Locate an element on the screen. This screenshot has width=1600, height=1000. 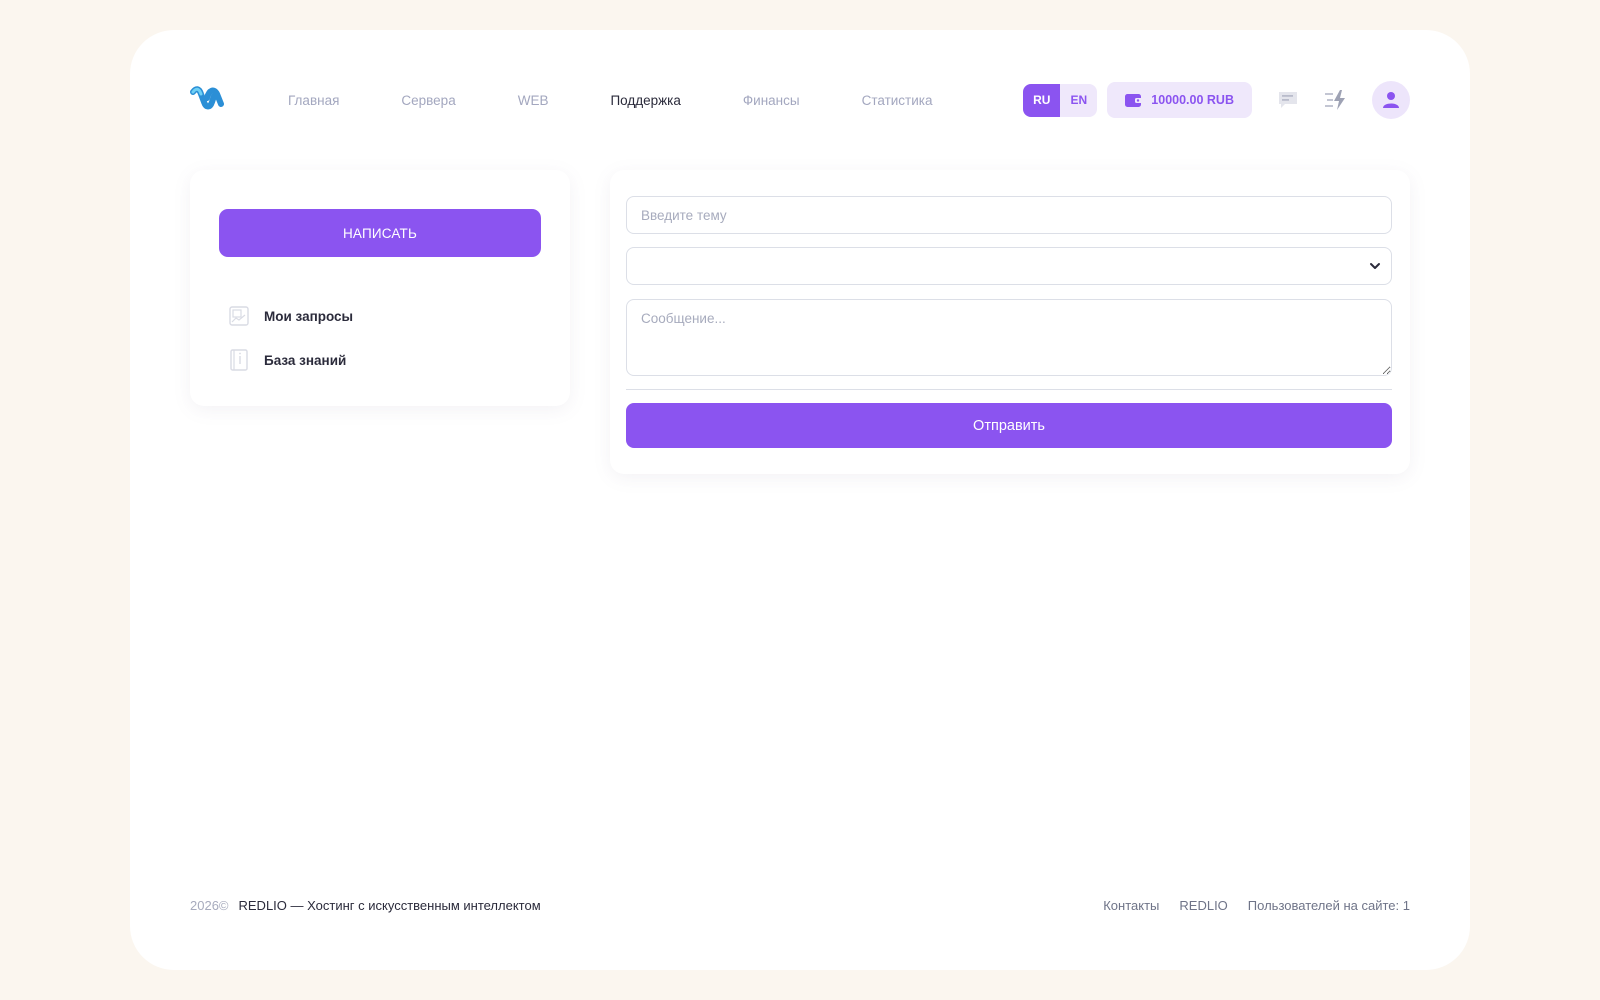
copyright-year: 2026© is located at coordinates (209, 905).